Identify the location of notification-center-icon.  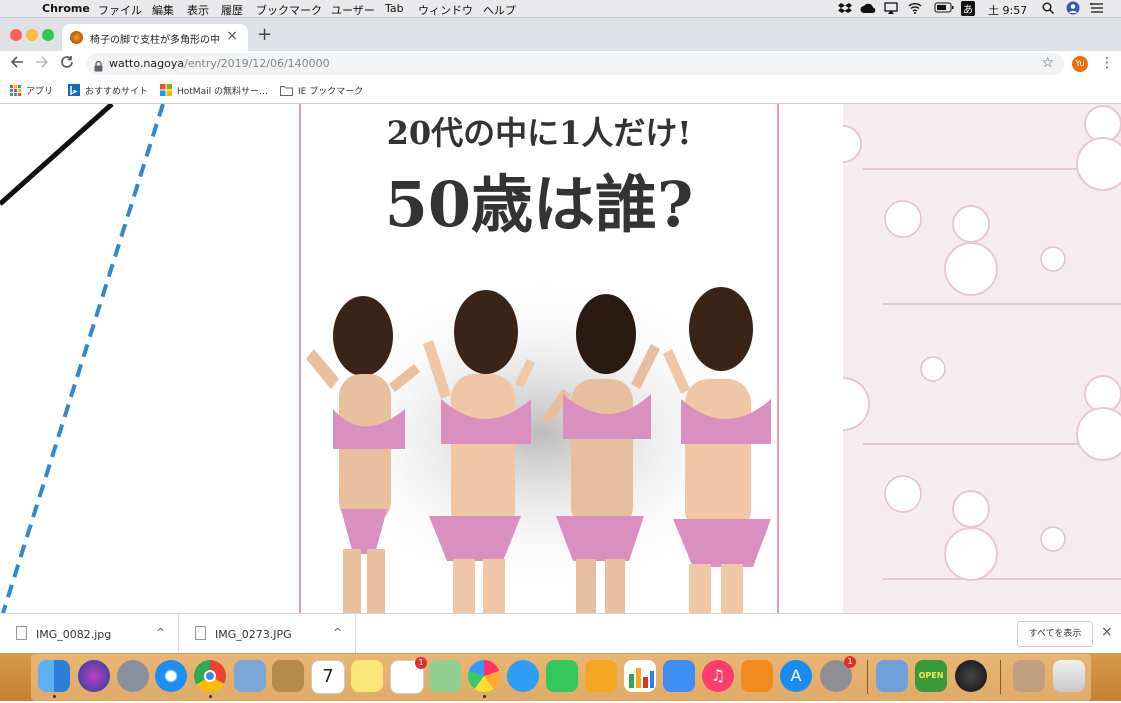
(1097, 9).